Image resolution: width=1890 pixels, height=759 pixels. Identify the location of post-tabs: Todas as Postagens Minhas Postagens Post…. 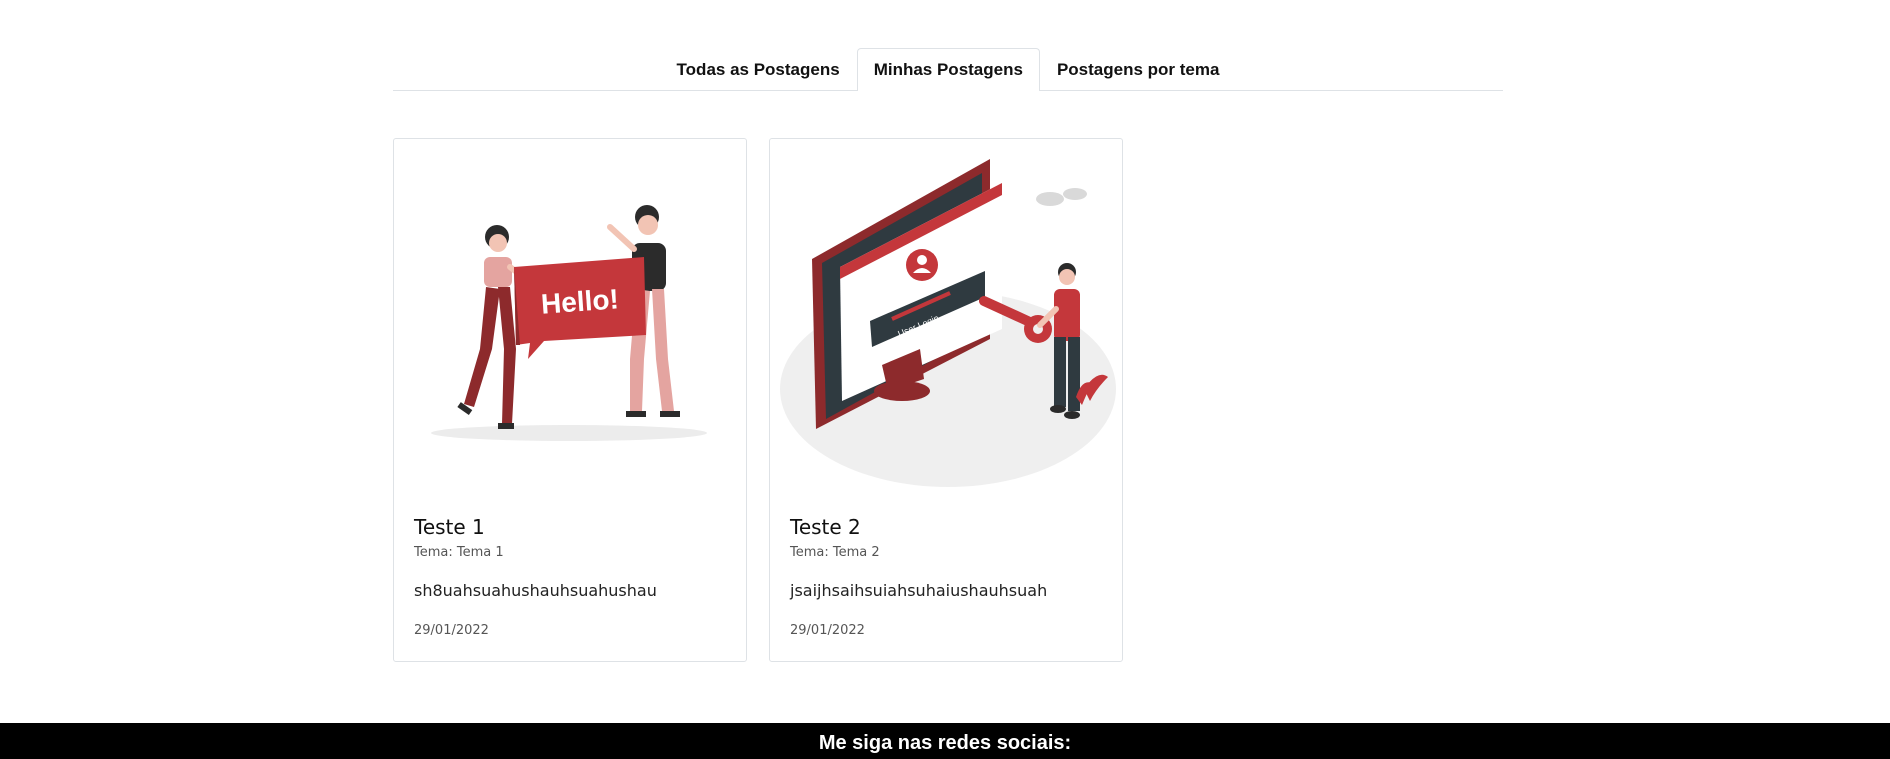
(948, 69).